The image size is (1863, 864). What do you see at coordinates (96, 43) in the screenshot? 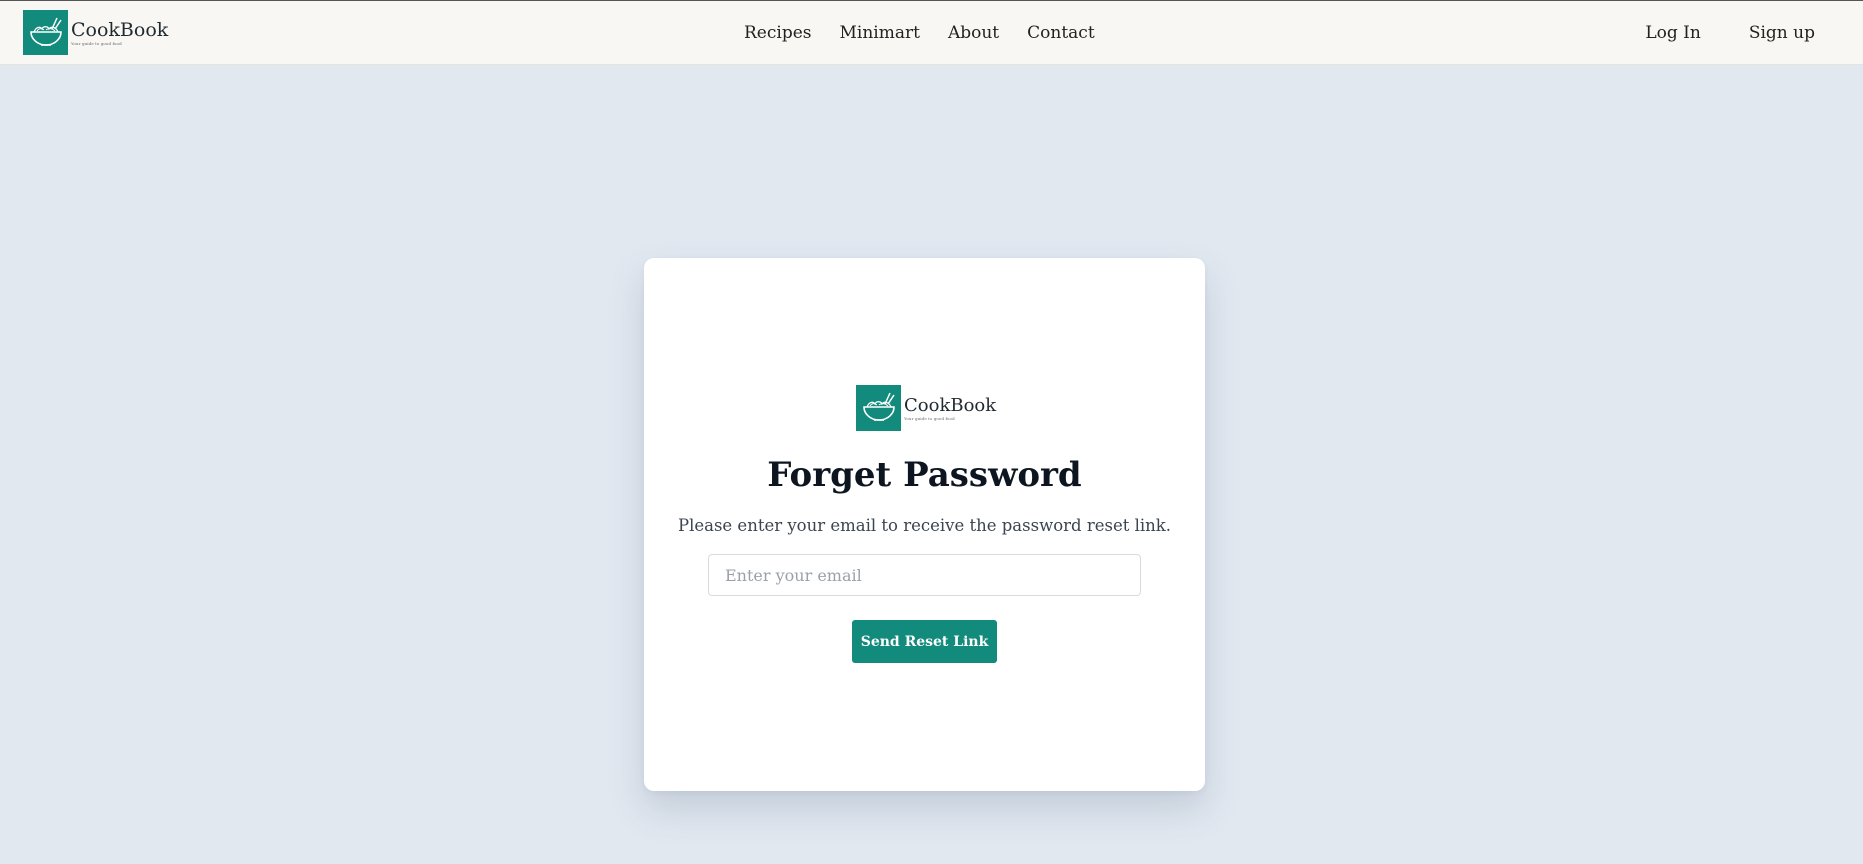
I see `brand-tagline: Your guide to good food` at bounding box center [96, 43].